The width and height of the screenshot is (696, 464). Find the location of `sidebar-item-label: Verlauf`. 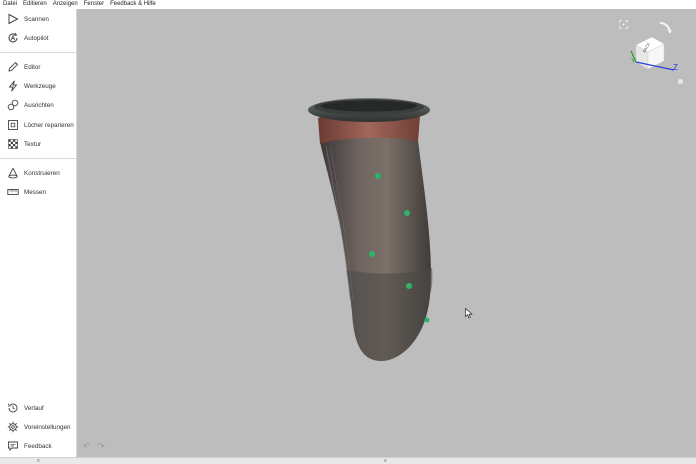

sidebar-item-label: Verlauf is located at coordinates (34, 408).